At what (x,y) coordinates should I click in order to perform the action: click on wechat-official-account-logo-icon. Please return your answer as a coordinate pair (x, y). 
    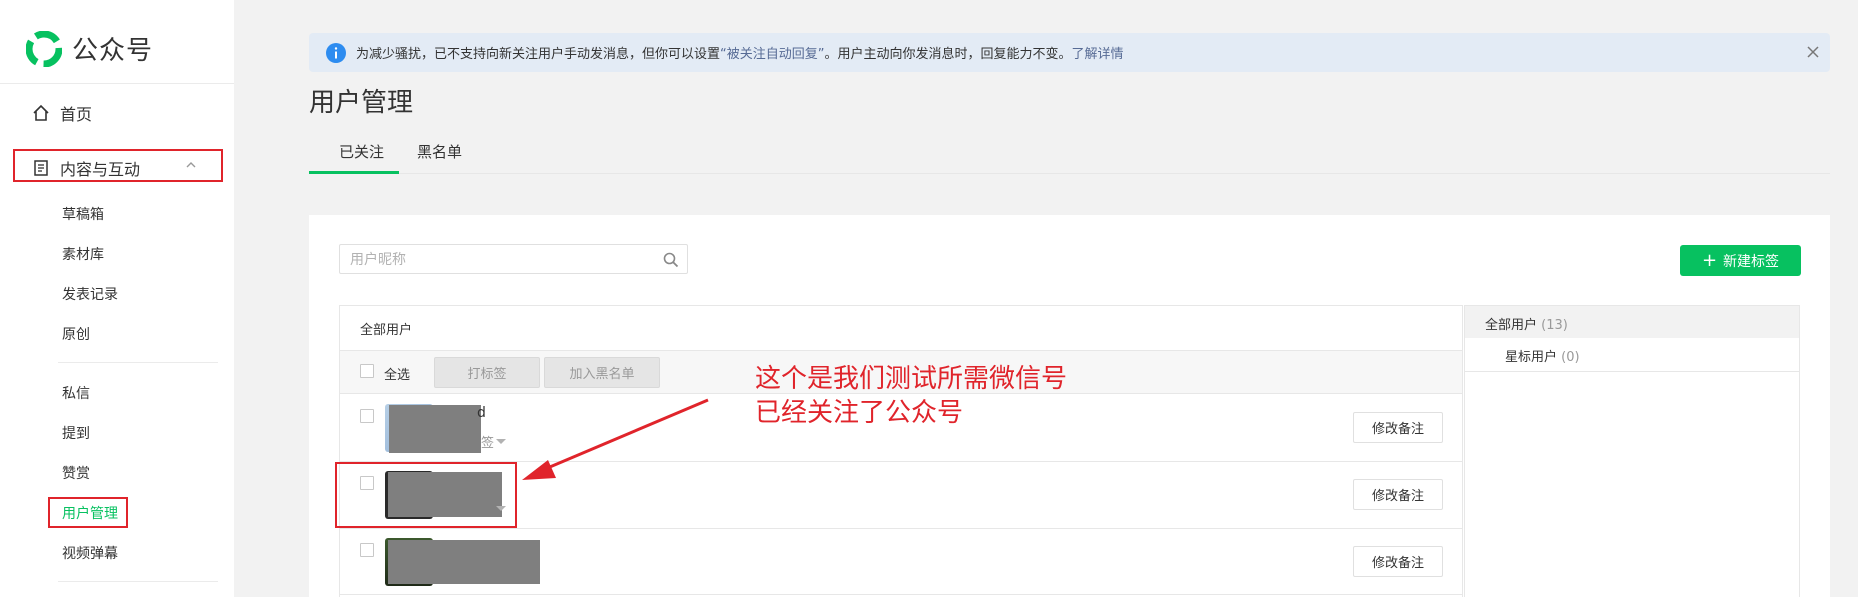
    Looking at the image, I should click on (44, 48).